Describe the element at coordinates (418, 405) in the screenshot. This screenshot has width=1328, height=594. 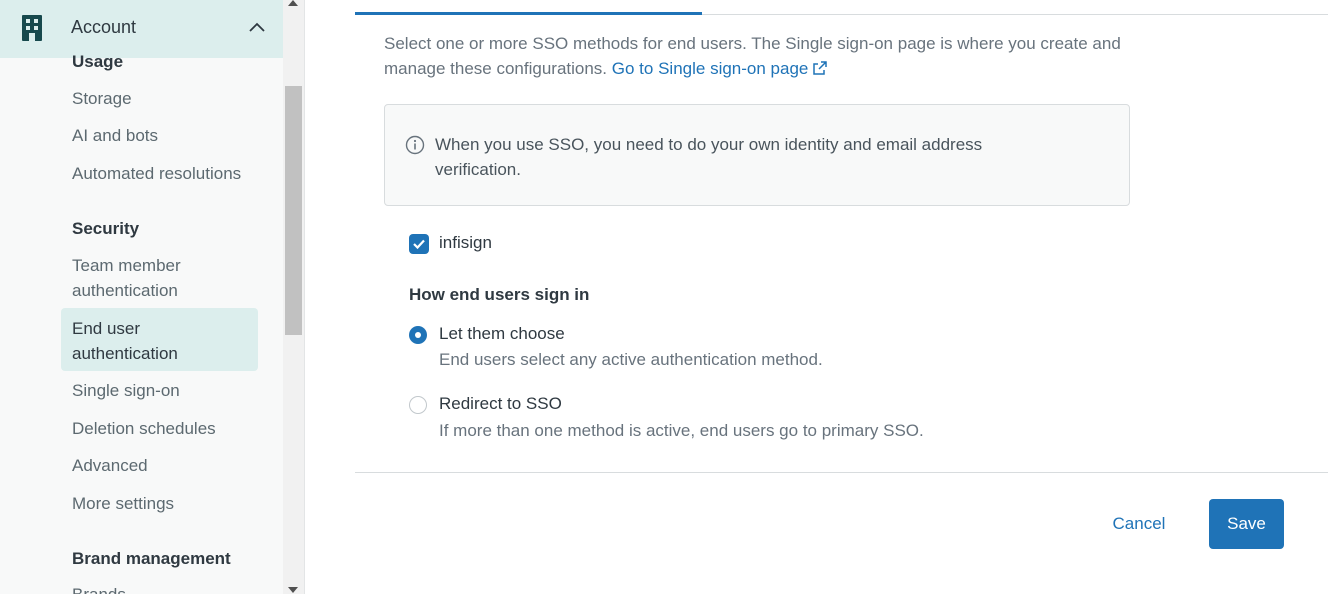
I see `radio-redirect-to-sso` at that location.